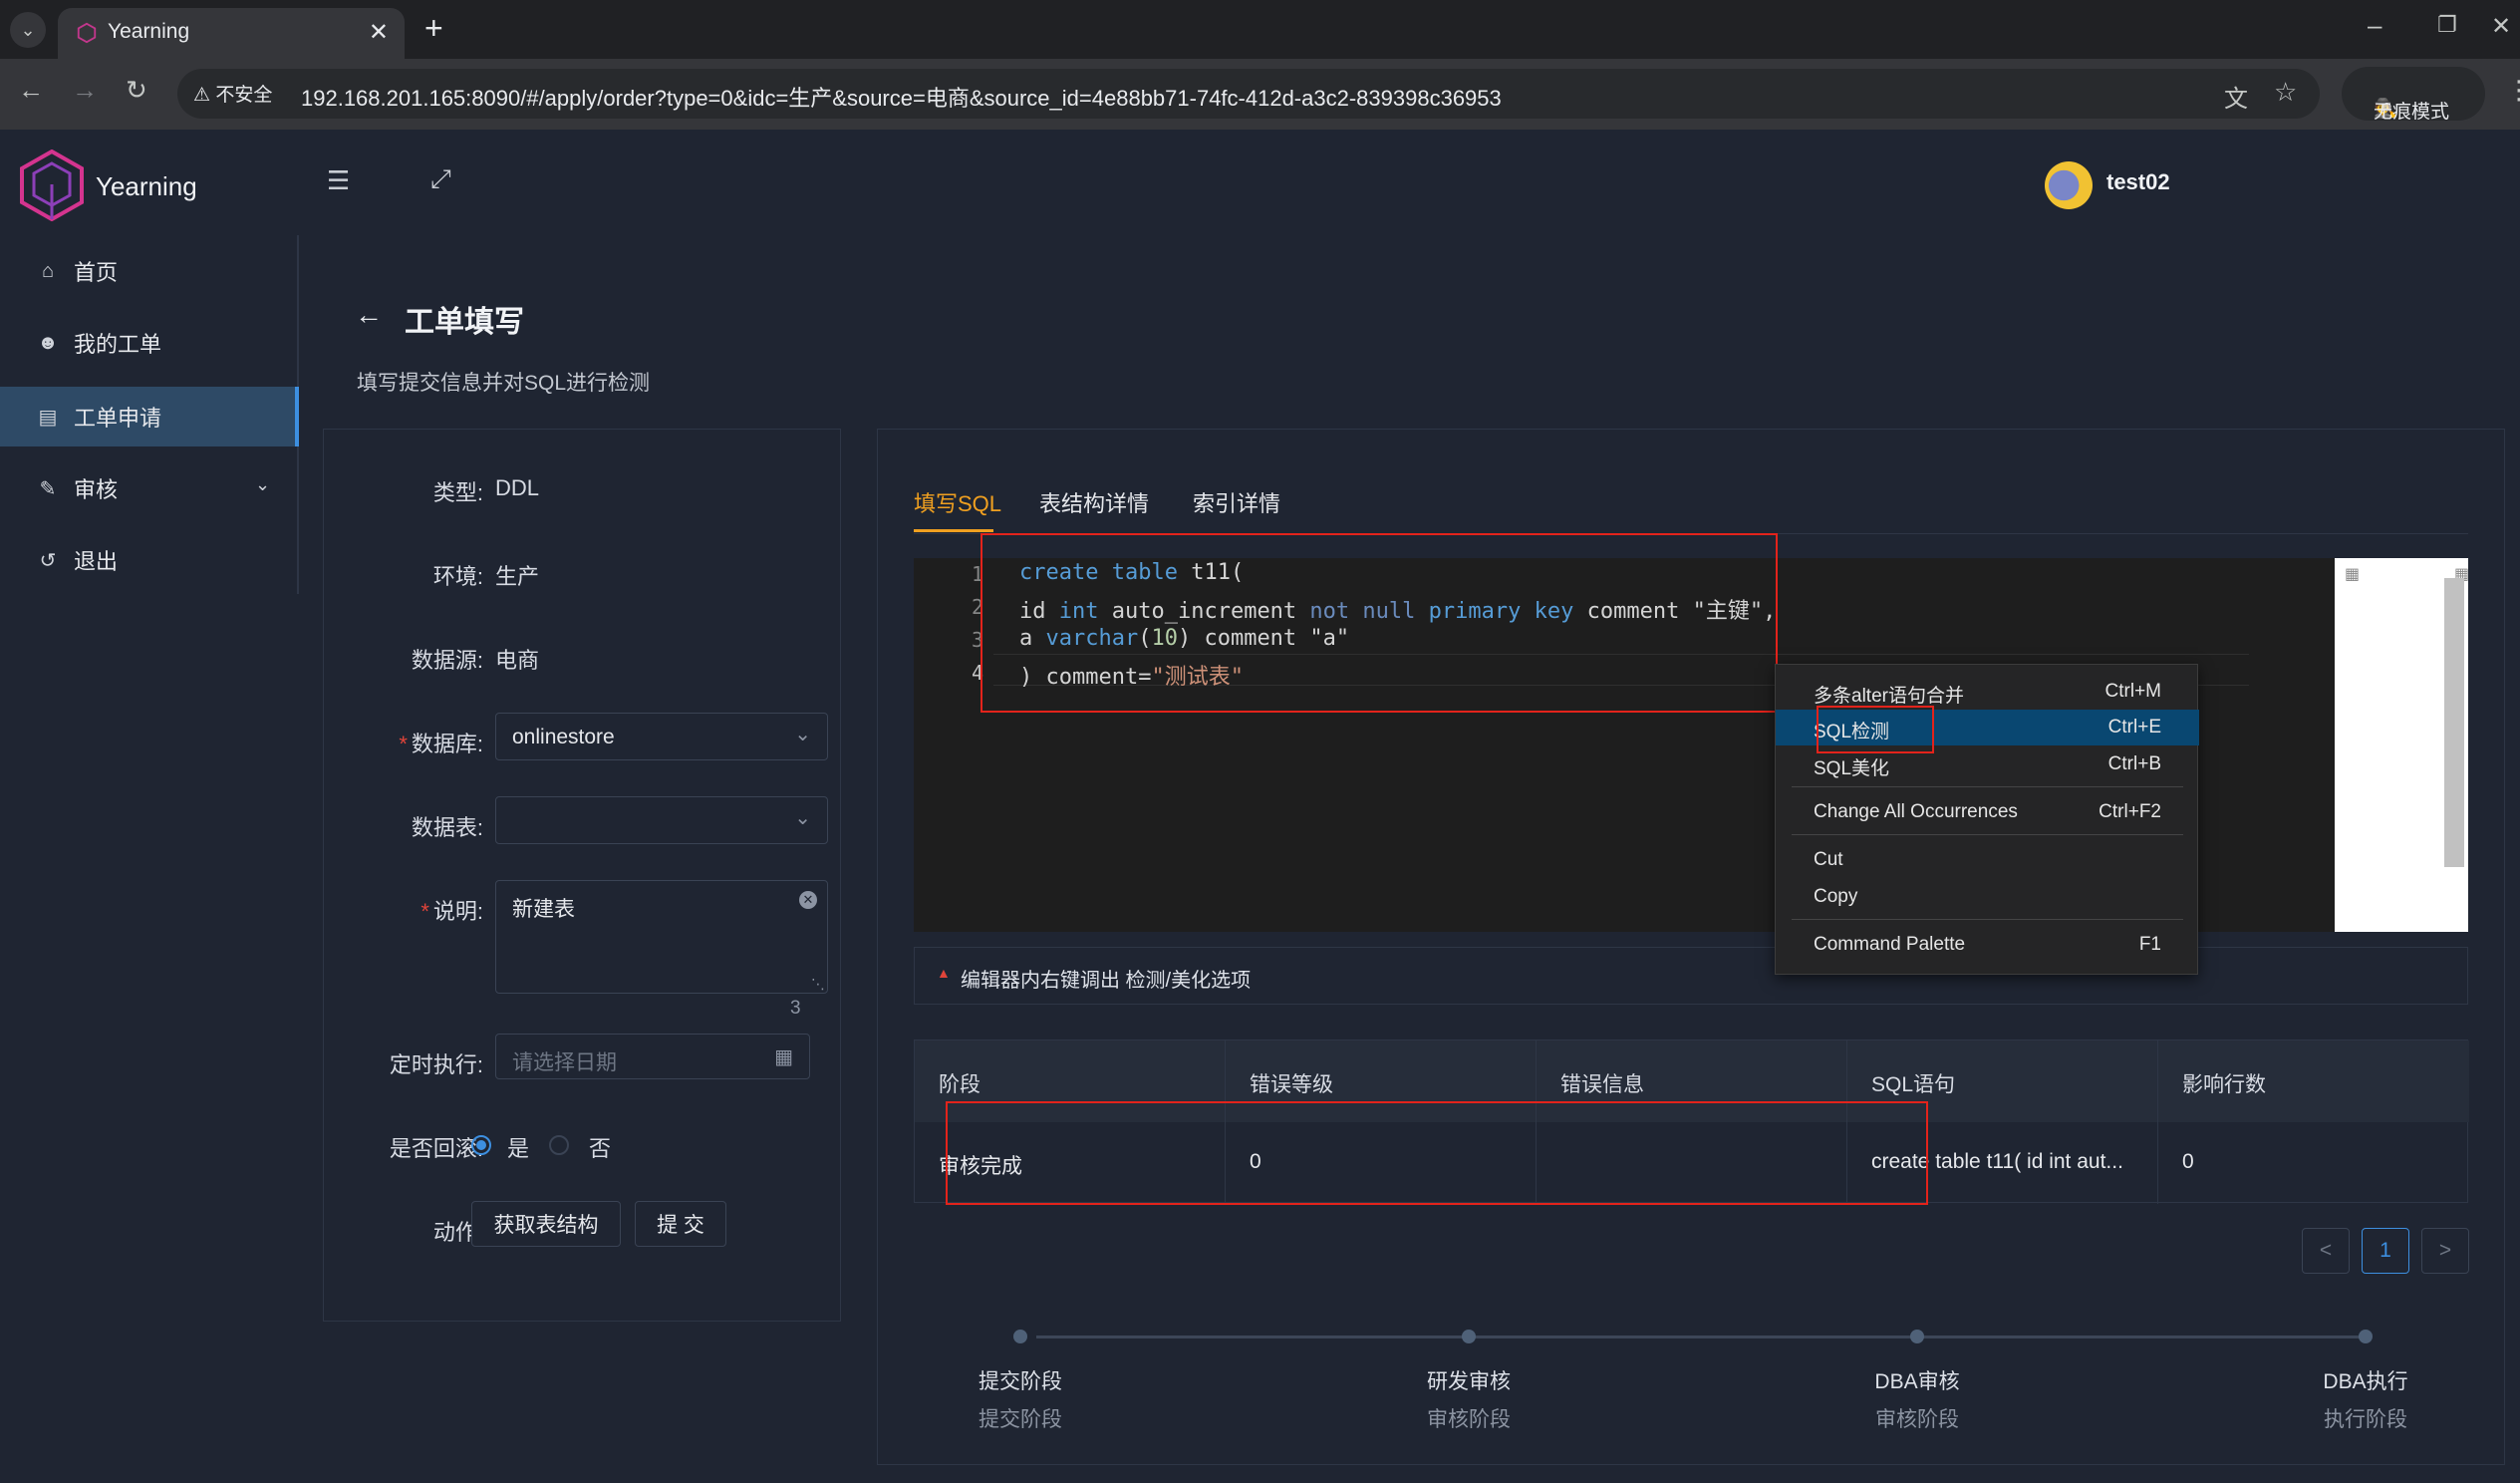  I want to click on incognito-indicator: 🕵 无痕模式, so click(2413, 95).